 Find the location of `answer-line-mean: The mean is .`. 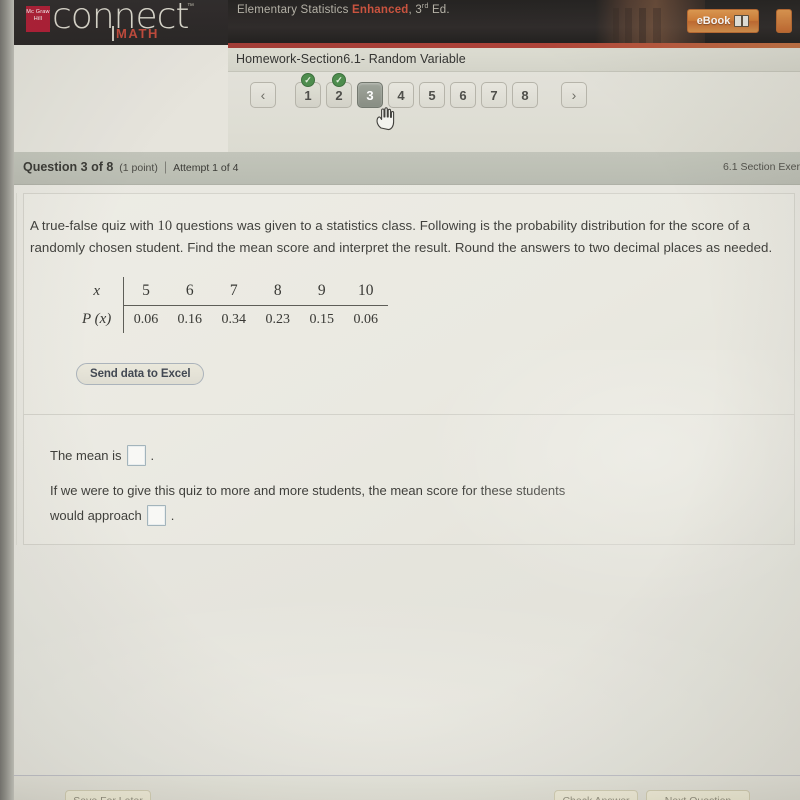

answer-line-mean: The mean is . is located at coordinates (102, 455).